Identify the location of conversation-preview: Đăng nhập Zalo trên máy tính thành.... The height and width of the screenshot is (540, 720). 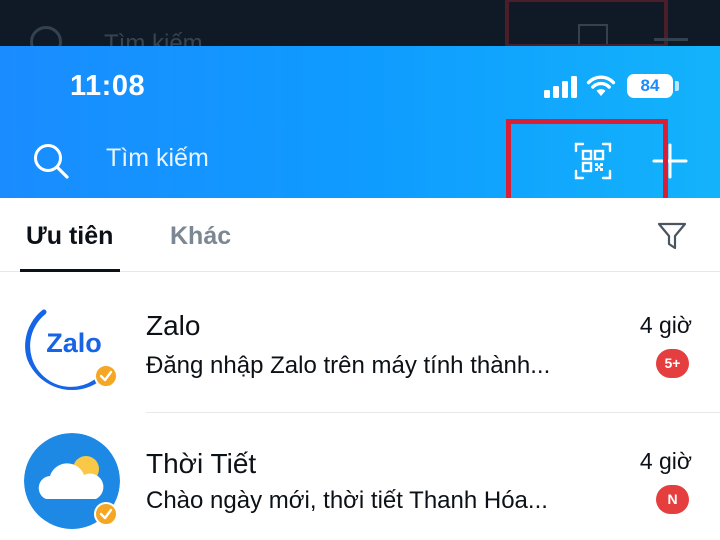
(348, 365).